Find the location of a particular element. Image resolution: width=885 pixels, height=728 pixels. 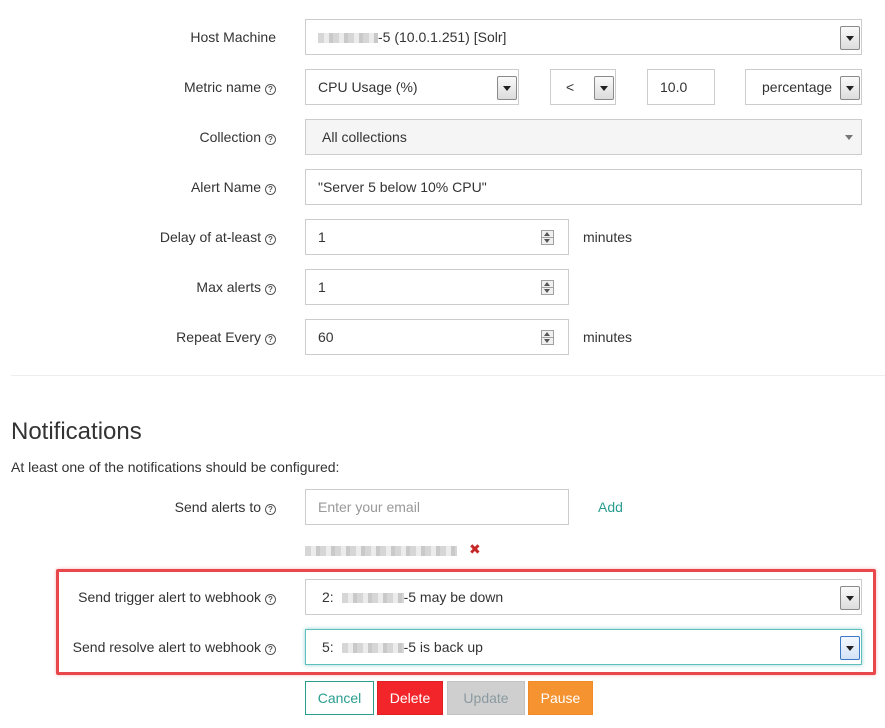

operator-value: < is located at coordinates (570, 87).